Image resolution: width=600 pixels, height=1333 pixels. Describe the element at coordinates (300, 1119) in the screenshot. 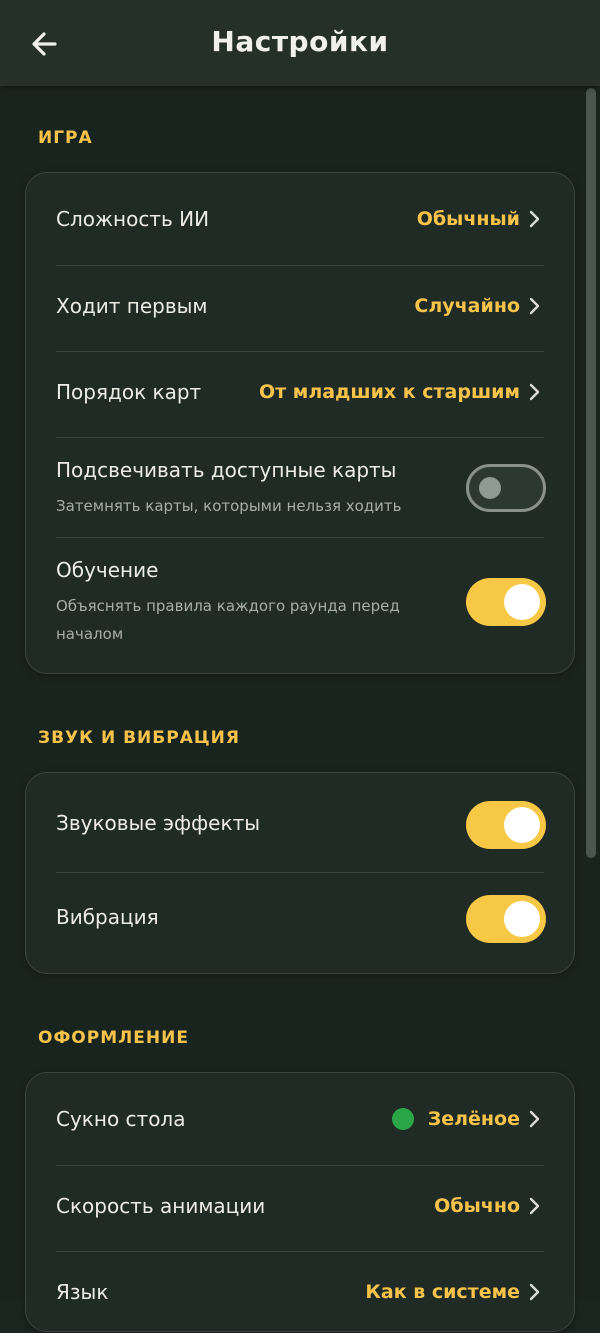

I see `felt-row: Сукно стола Зелёное` at that location.